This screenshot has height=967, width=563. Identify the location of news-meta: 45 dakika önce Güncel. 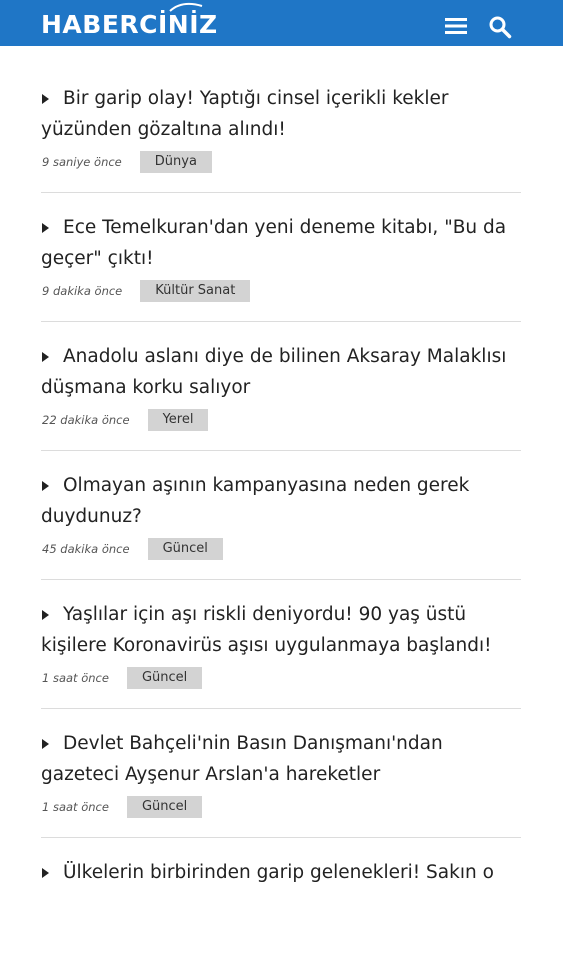
(132, 549).